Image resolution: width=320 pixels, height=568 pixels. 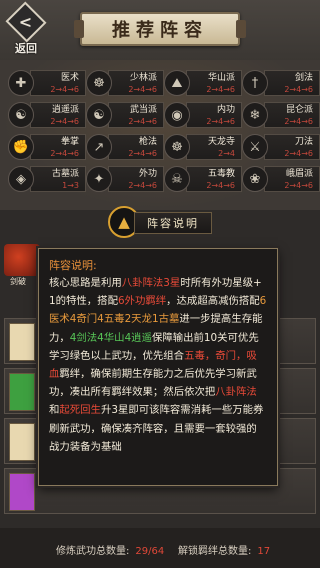 I want to click on school-name: 少林派, so click(x=143, y=78).